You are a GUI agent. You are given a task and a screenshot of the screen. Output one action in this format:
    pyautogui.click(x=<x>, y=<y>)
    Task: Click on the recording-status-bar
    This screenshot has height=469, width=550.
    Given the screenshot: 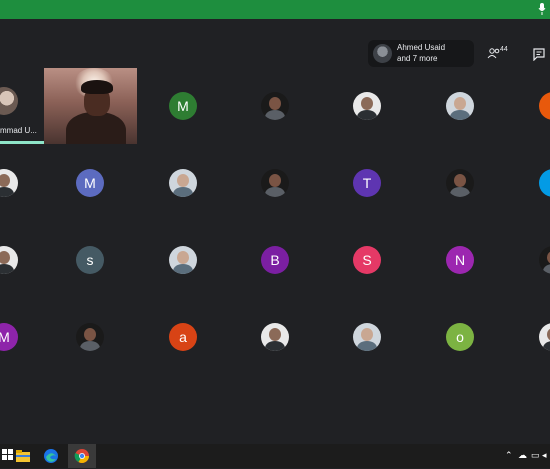 What is the action you would take?
    pyautogui.click(x=275, y=9)
    